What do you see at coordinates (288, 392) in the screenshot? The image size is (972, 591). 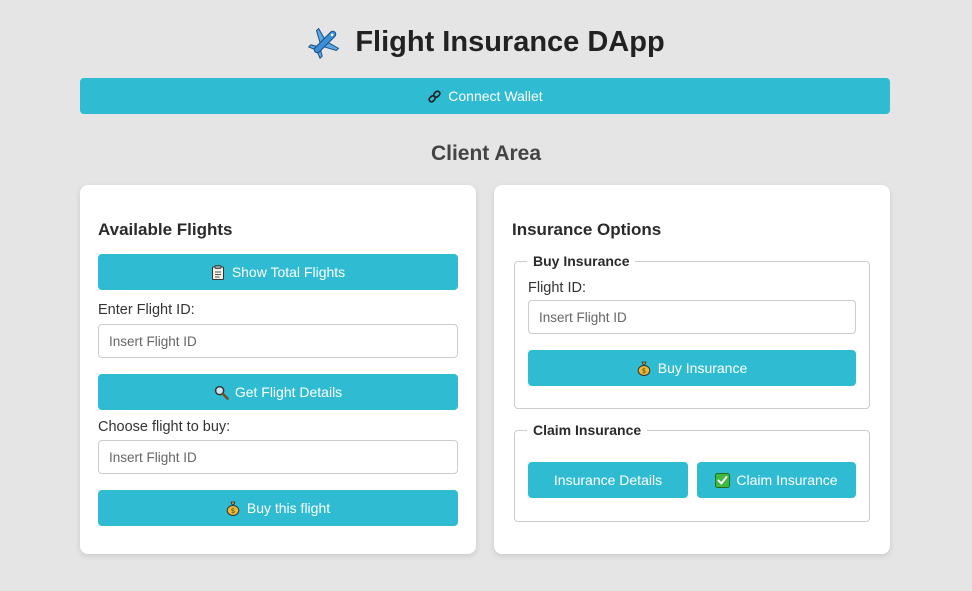 I see `get-flight-details-label: Get Flight Details` at bounding box center [288, 392].